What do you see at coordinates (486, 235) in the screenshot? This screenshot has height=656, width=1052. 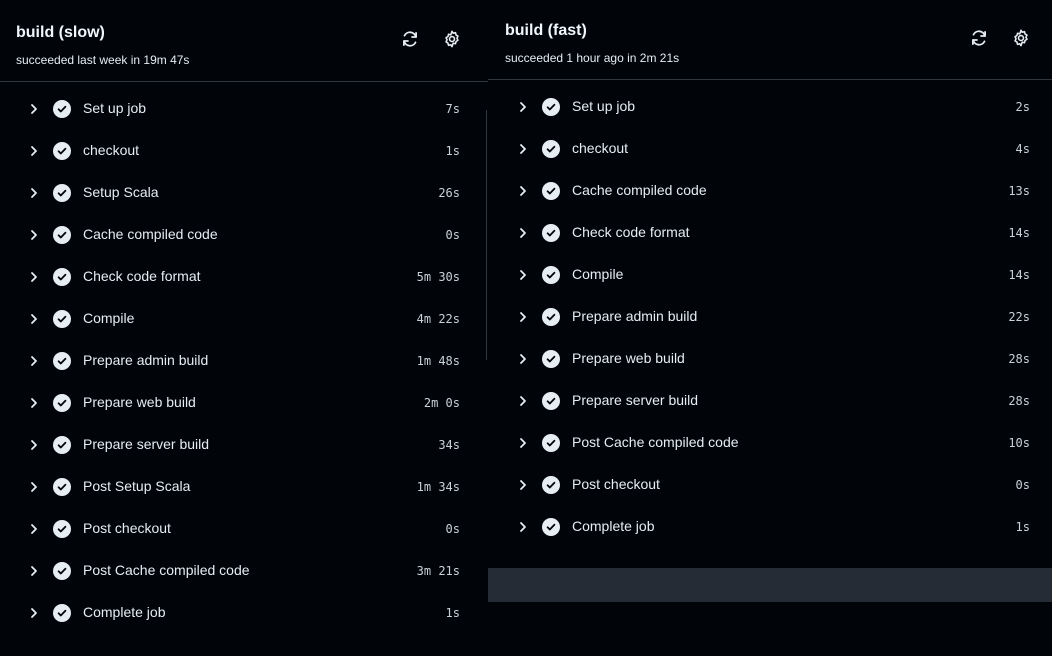 I see `panel-divider` at bounding box center [486, 235].